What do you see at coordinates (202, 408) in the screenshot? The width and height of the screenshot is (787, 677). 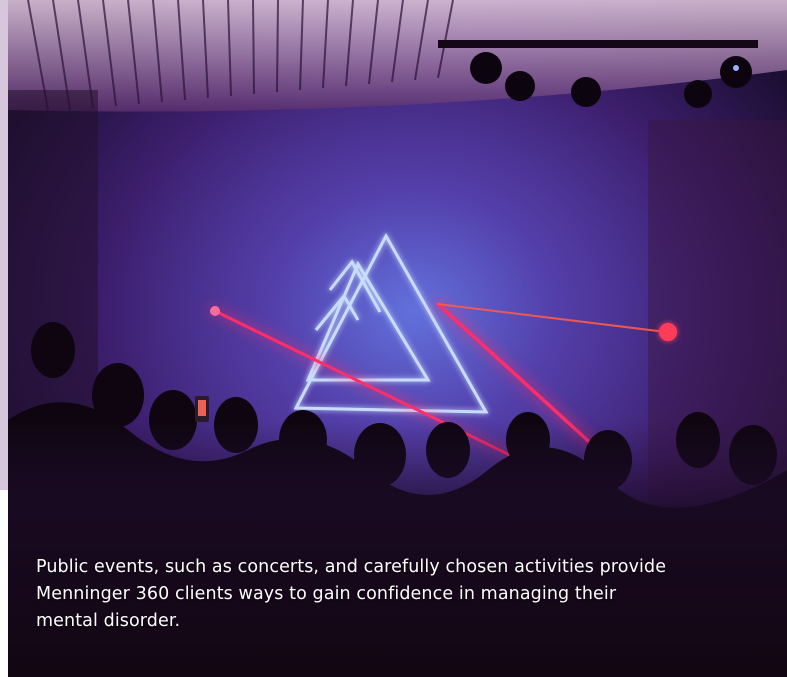 I see `phone-screen` at bounding box center [202, 408].